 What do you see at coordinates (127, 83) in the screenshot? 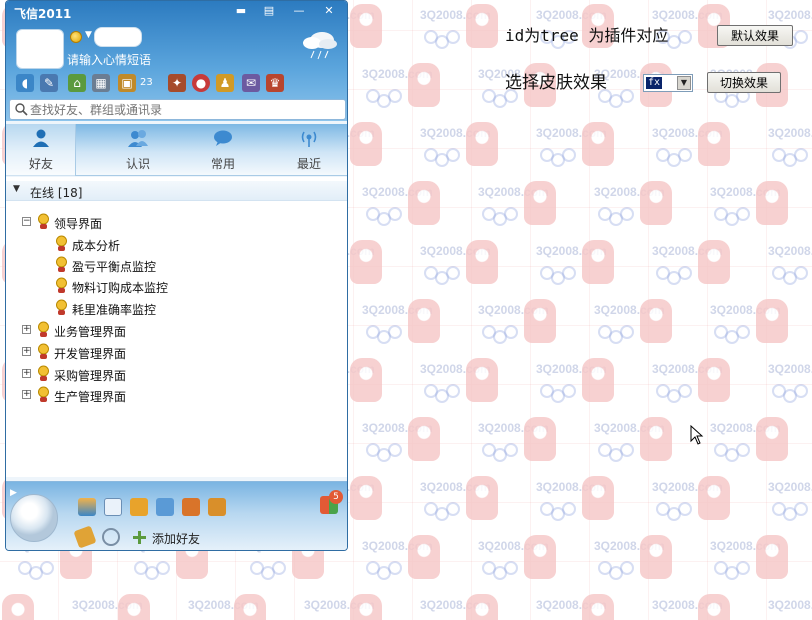
I see `photo-icon: ▣` at bounding box center [127, 83].